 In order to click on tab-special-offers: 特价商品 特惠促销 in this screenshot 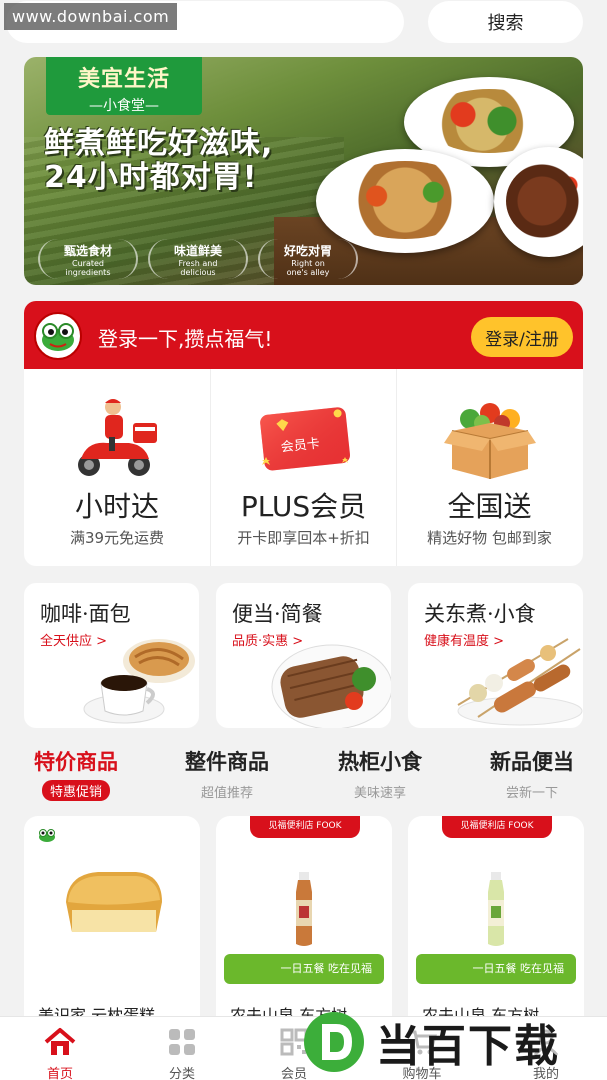, I will do `click(76, 773)`.